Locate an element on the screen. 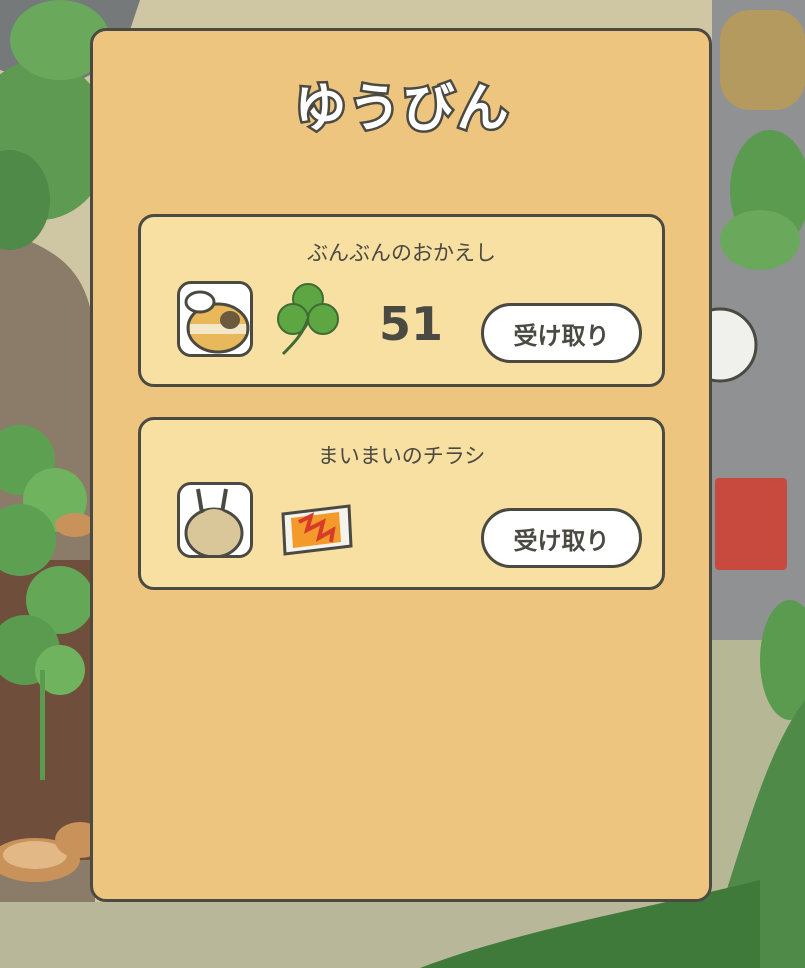 This screenshot has width=805, height=968. item-count: 51 is located at coordinates (411, 324).